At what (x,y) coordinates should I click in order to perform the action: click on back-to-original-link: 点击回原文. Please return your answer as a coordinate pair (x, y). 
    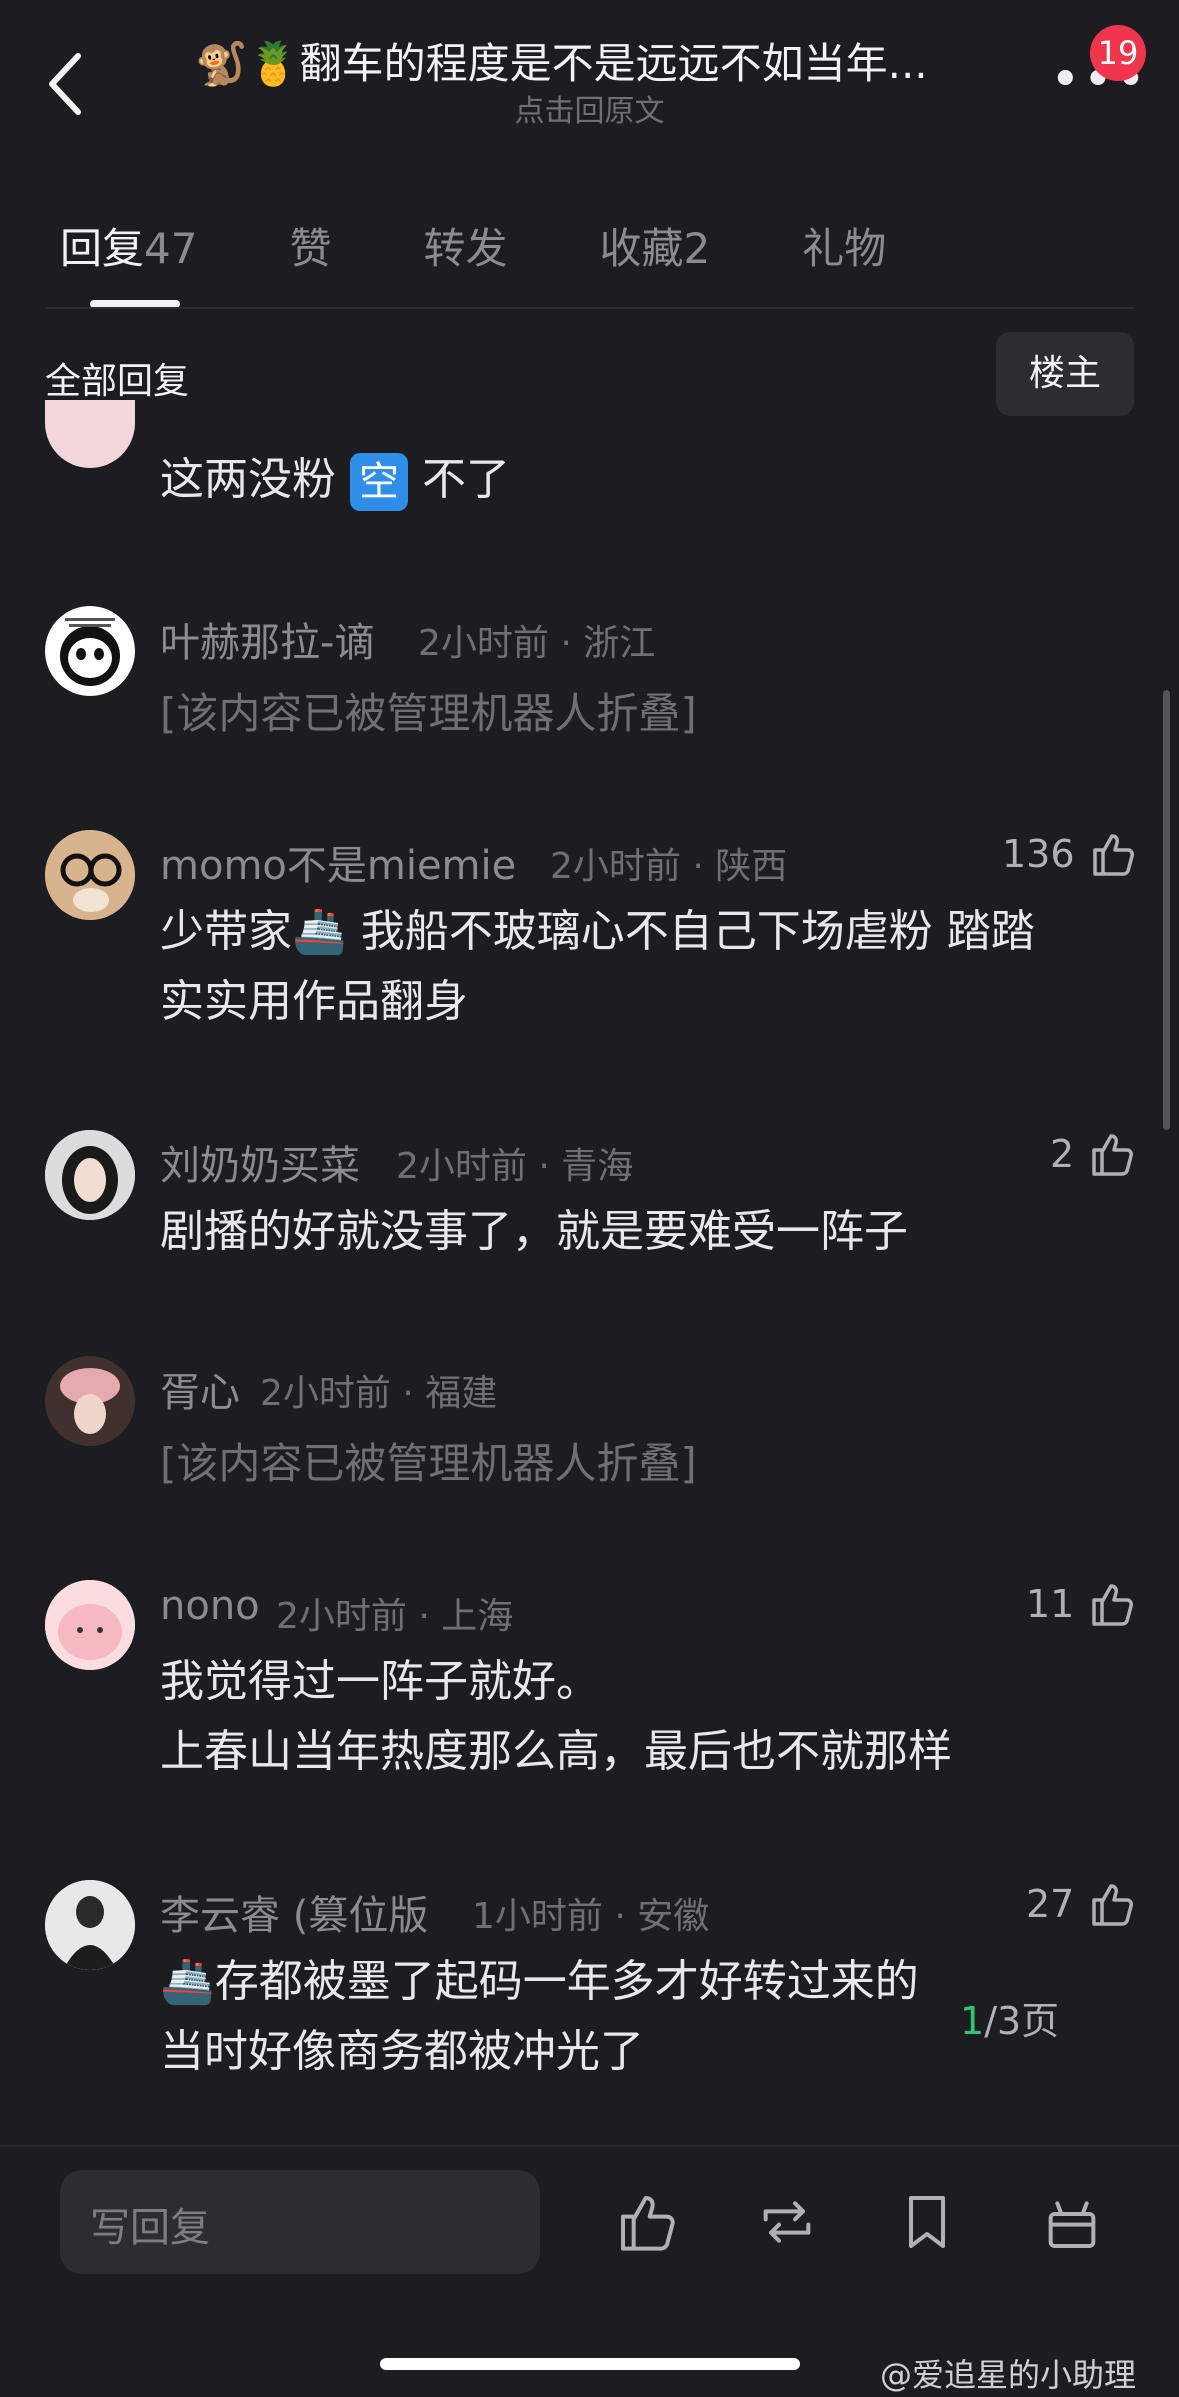
    Looking at the image, I should click on (589, 108).